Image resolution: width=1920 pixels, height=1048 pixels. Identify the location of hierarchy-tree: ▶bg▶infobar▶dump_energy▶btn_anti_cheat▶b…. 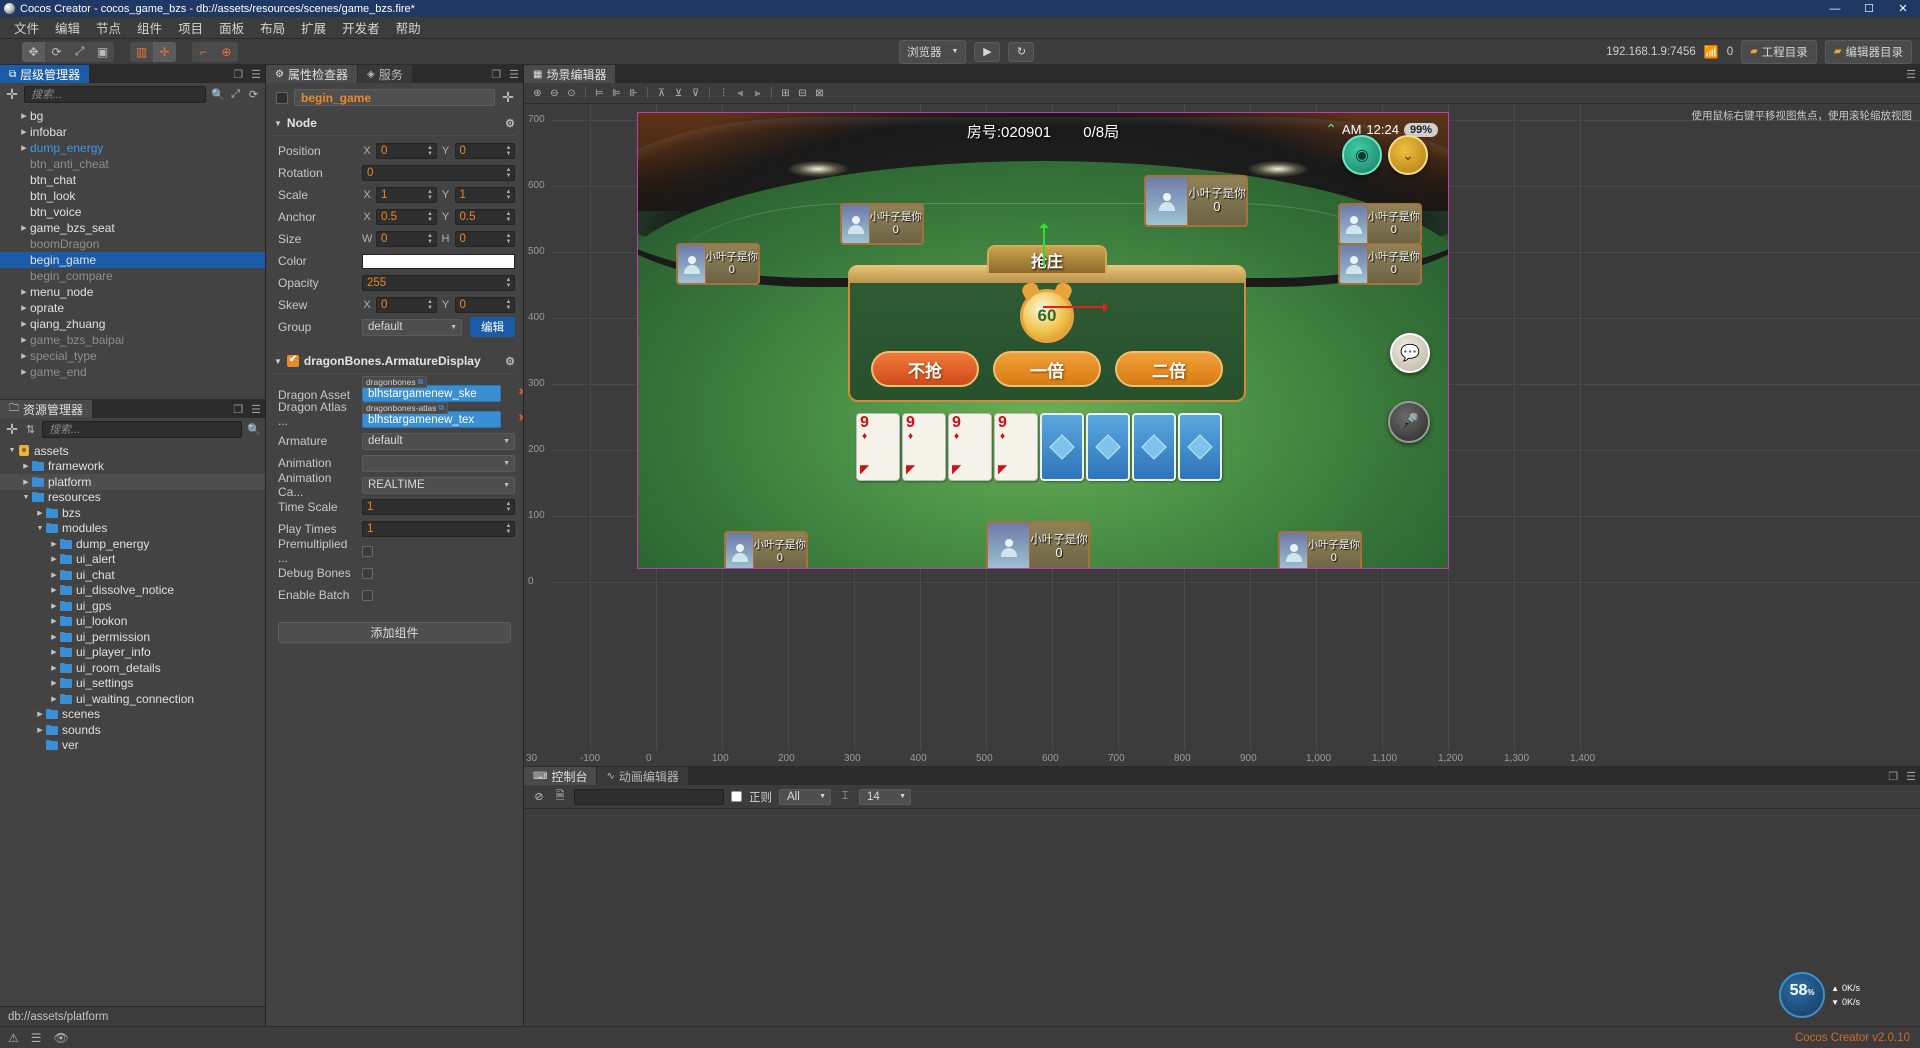
(132, 252).